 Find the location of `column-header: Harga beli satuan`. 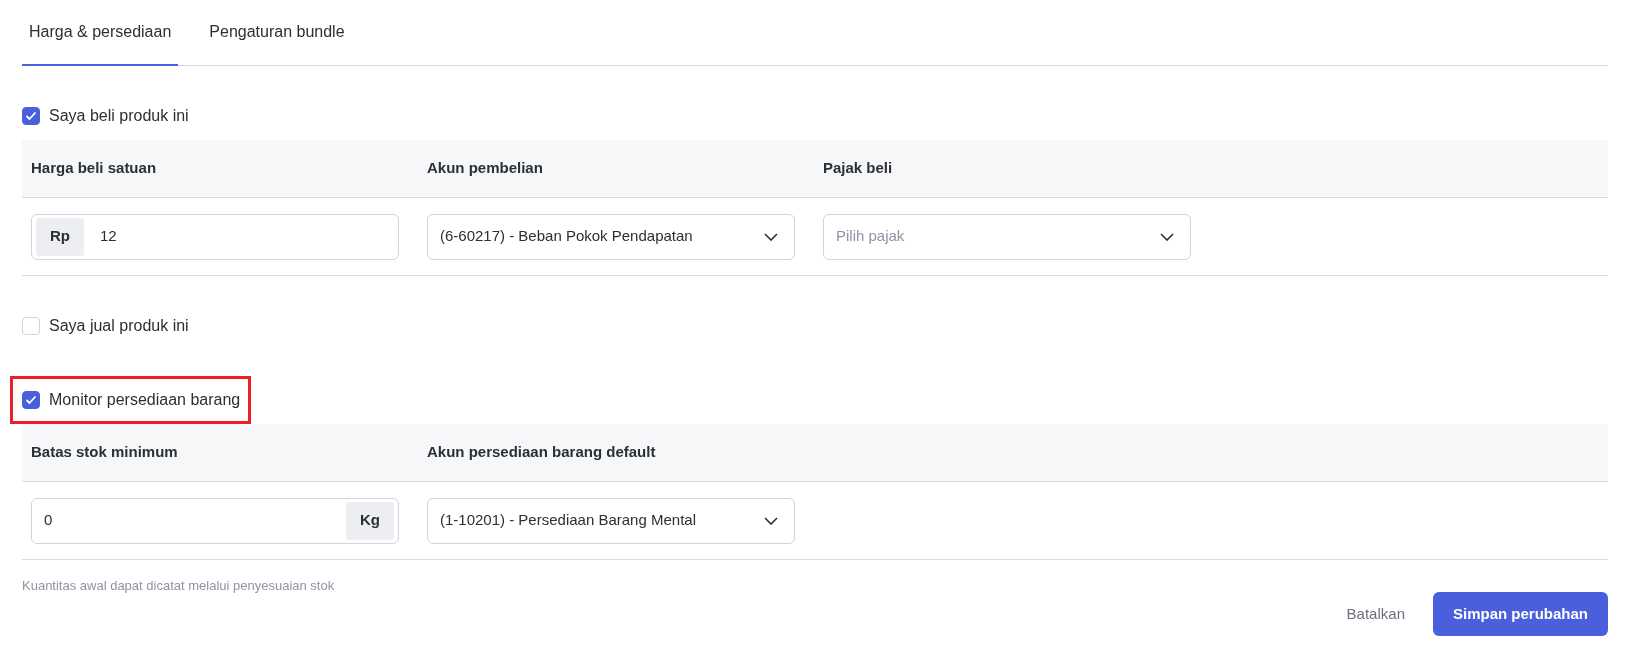

column-header: Harga beli satuan is located at coordinates (94, 168).